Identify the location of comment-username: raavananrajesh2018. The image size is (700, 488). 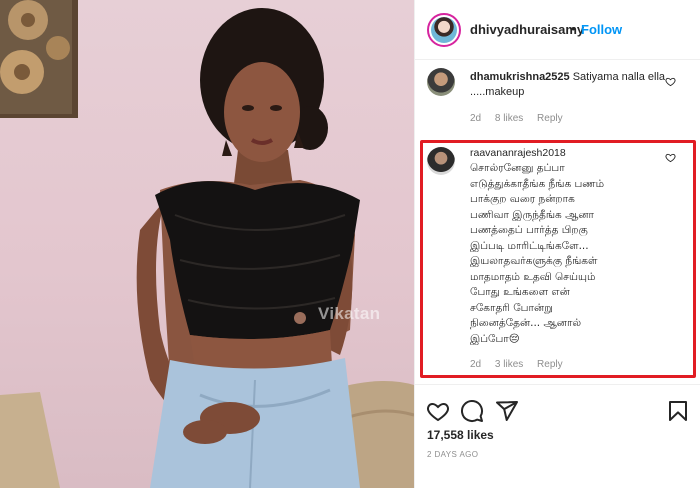
(570, 153).